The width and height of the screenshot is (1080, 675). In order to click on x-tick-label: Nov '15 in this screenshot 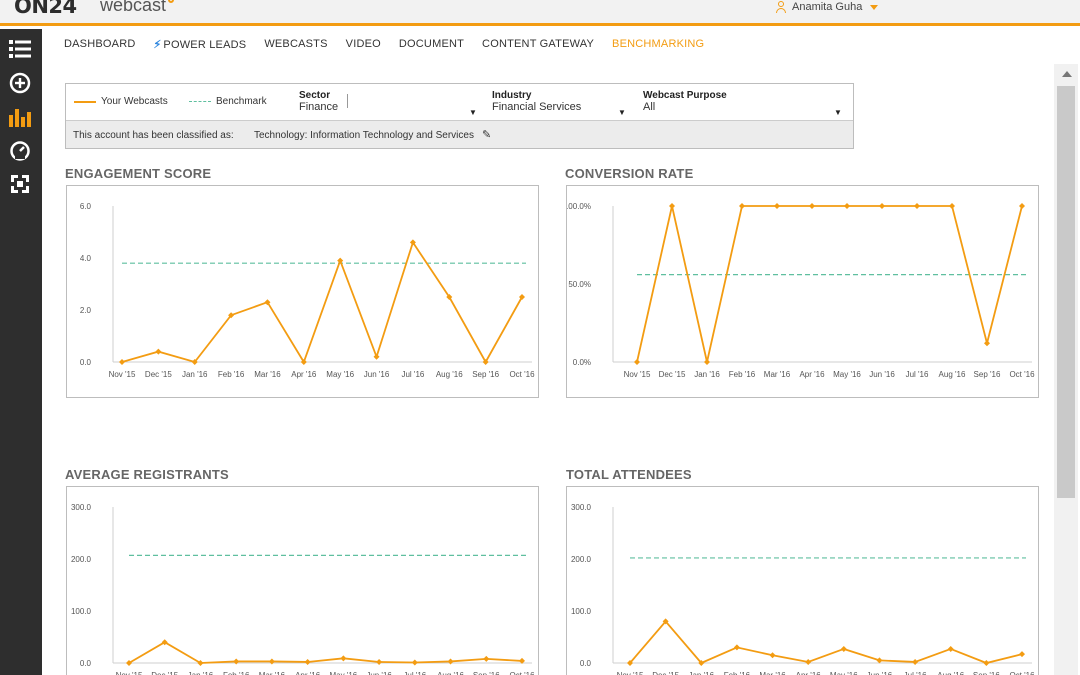, I will do `click(129, 673)`.